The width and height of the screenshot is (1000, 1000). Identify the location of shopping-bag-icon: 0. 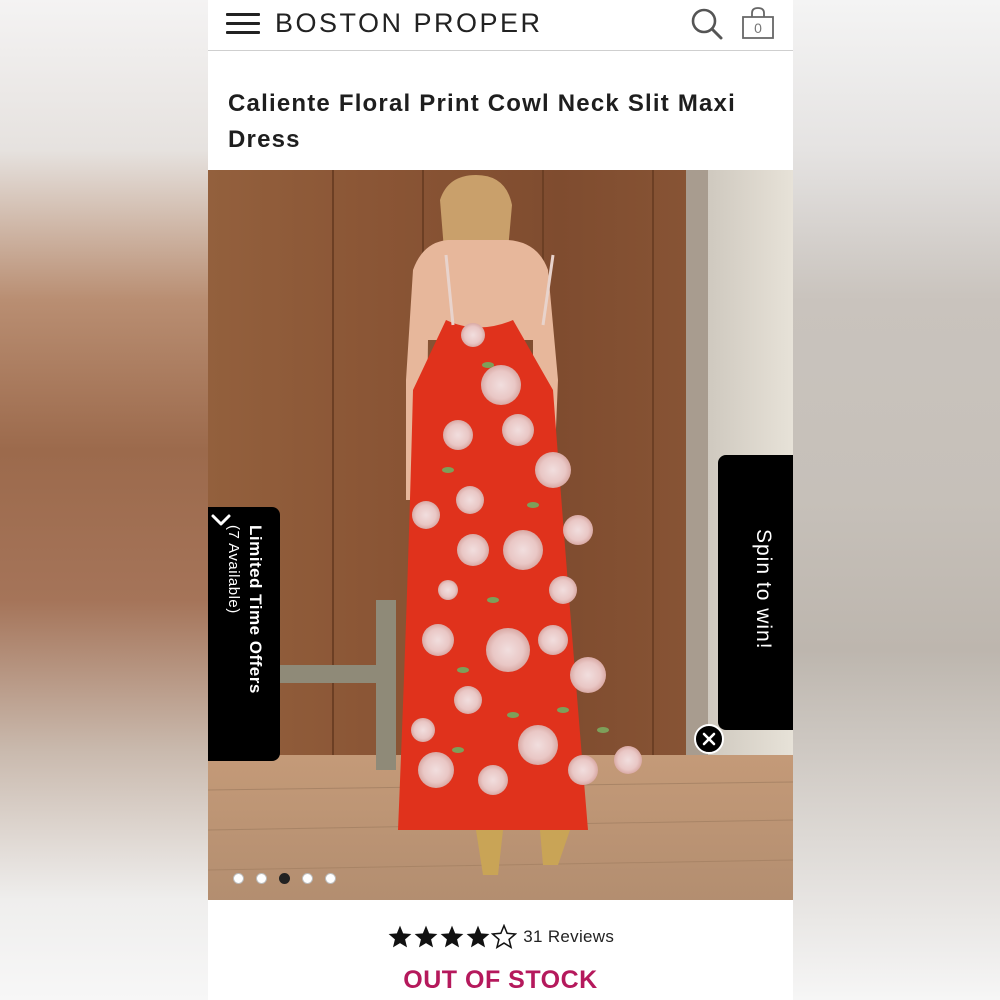
(758, 23).